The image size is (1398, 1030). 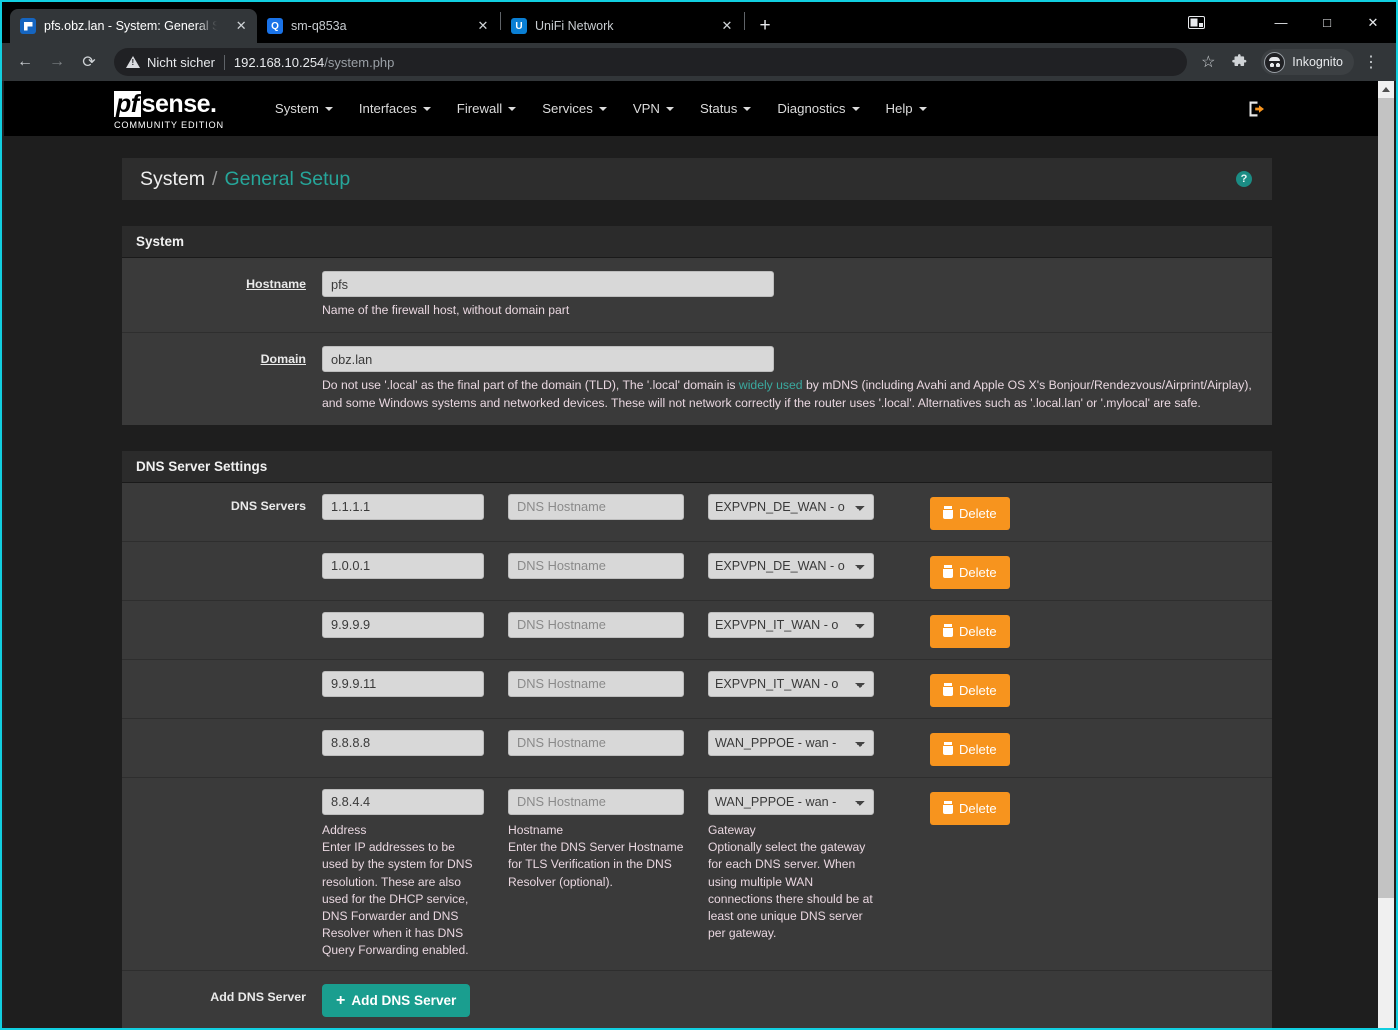 What do you see at coordinates (181, 62) in the screenshot?
I see `security-status-text: Nicht sicher` at bounding box center [181, 62].